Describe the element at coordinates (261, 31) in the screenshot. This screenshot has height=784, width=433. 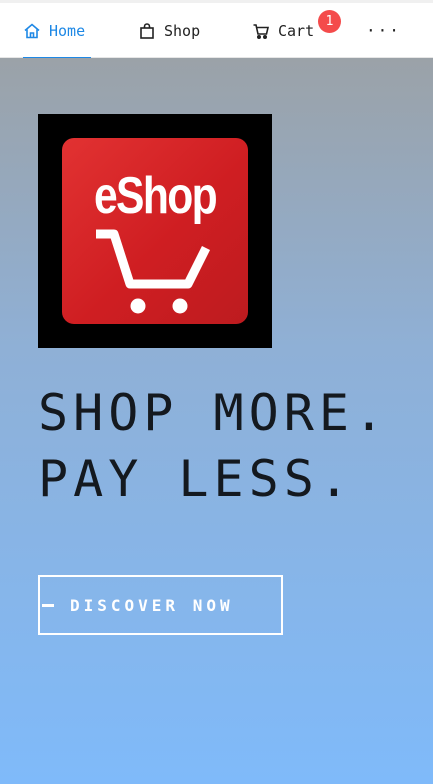
I see `cart-icon` at that location.